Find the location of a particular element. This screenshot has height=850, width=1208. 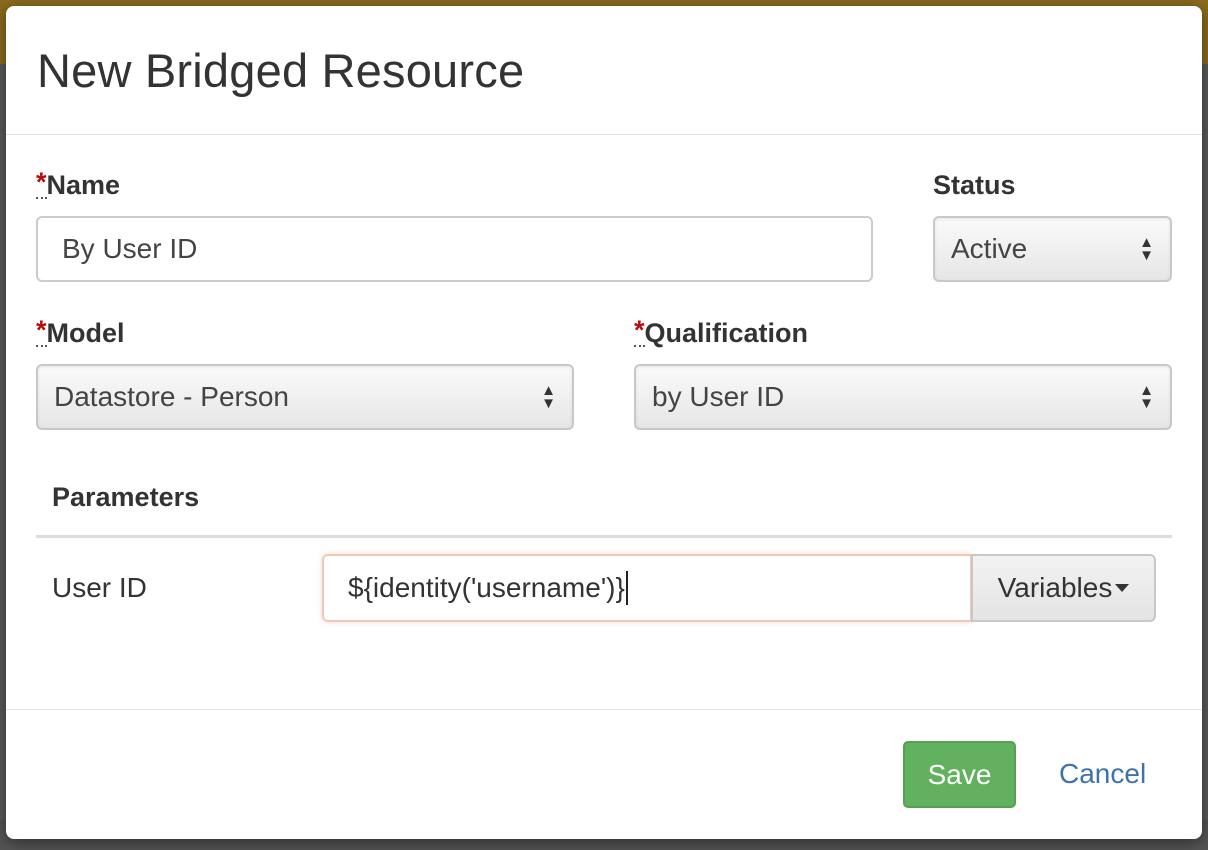

model-select-value: Datastore - Person is located at coordinates (171, 396).